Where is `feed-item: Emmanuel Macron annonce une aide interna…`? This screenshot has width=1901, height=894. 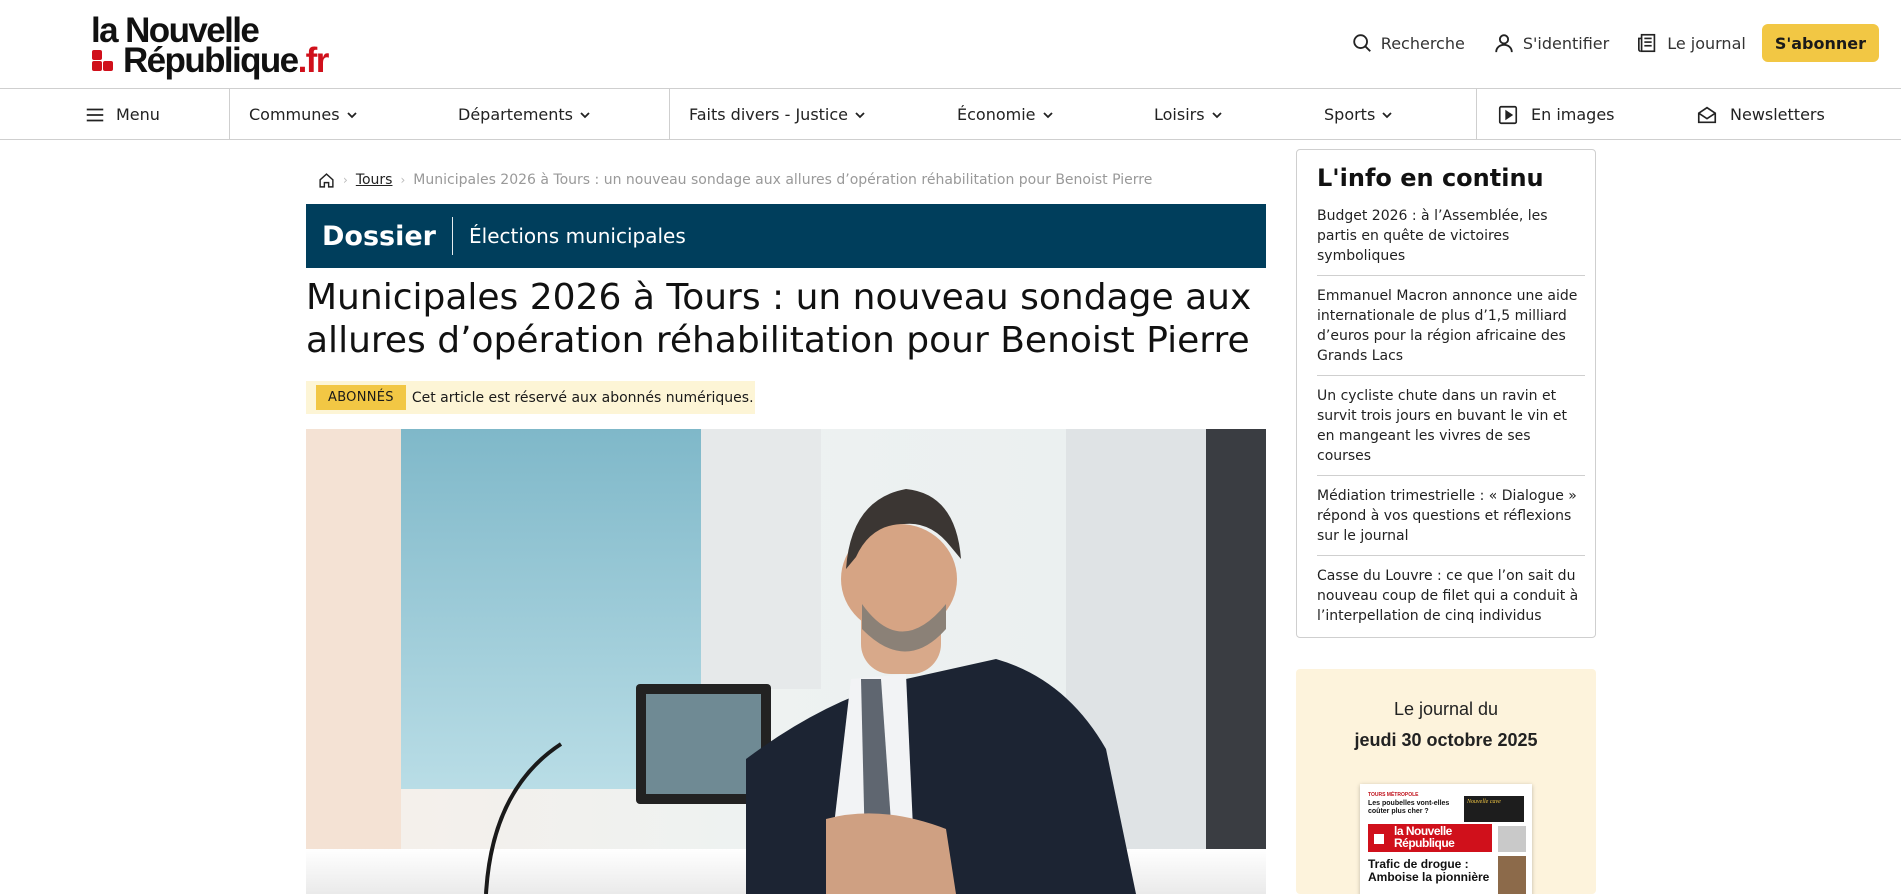
feed-item: Emmanuel Macron annonce une aide interna… is located at coordinates (1451, 331).